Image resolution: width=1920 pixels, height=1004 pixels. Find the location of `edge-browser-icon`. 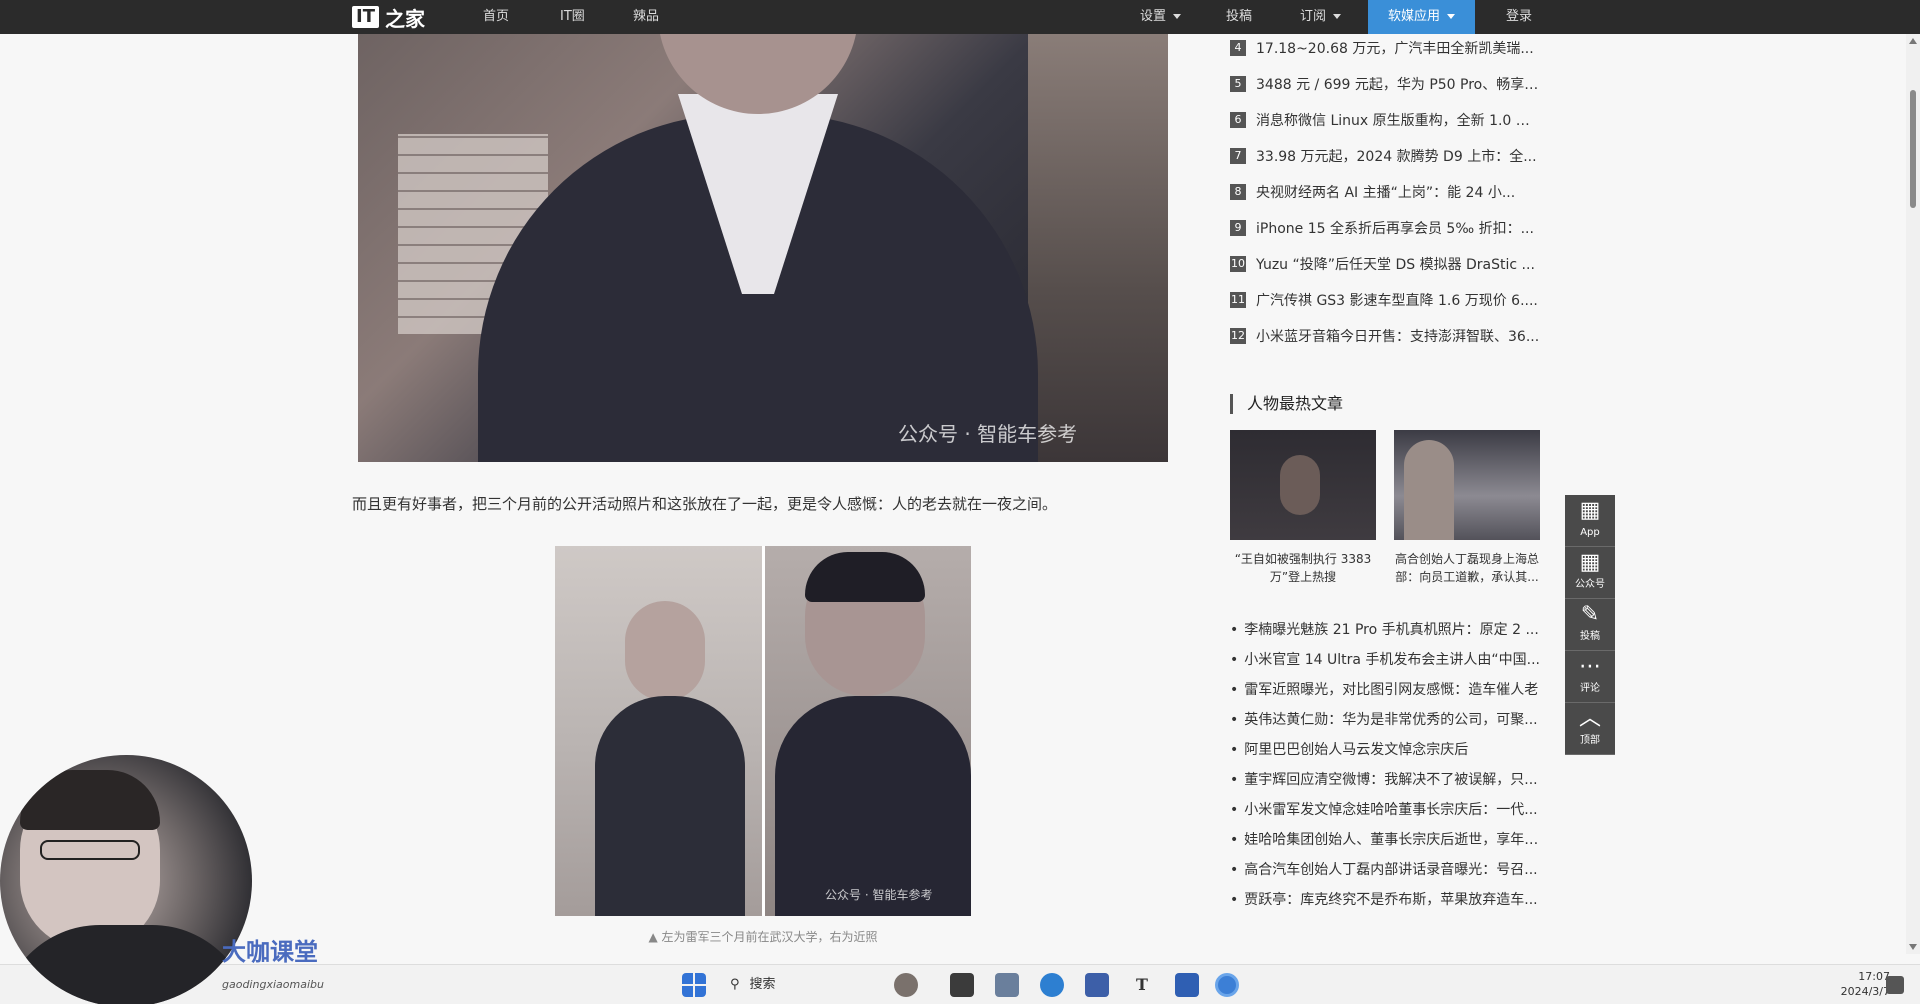

edge-browser-icon is located at coordinates (1052, 985).